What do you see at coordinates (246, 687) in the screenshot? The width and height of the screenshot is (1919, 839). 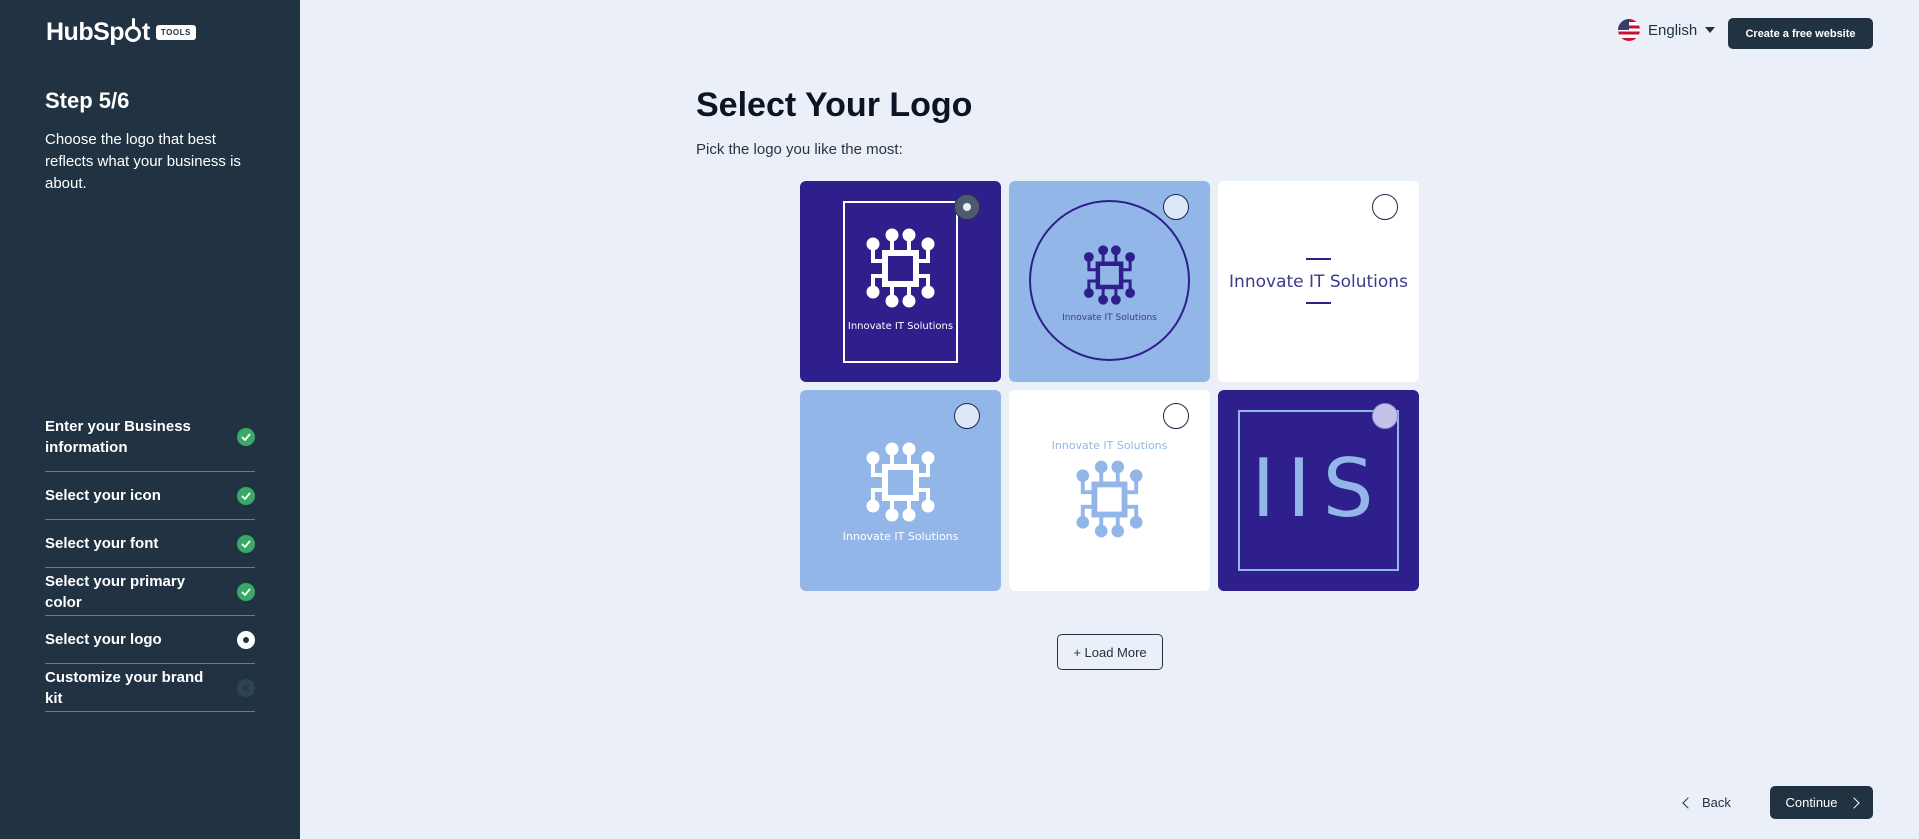 I see `pending-step-icon` at bounding box center [246, 687].